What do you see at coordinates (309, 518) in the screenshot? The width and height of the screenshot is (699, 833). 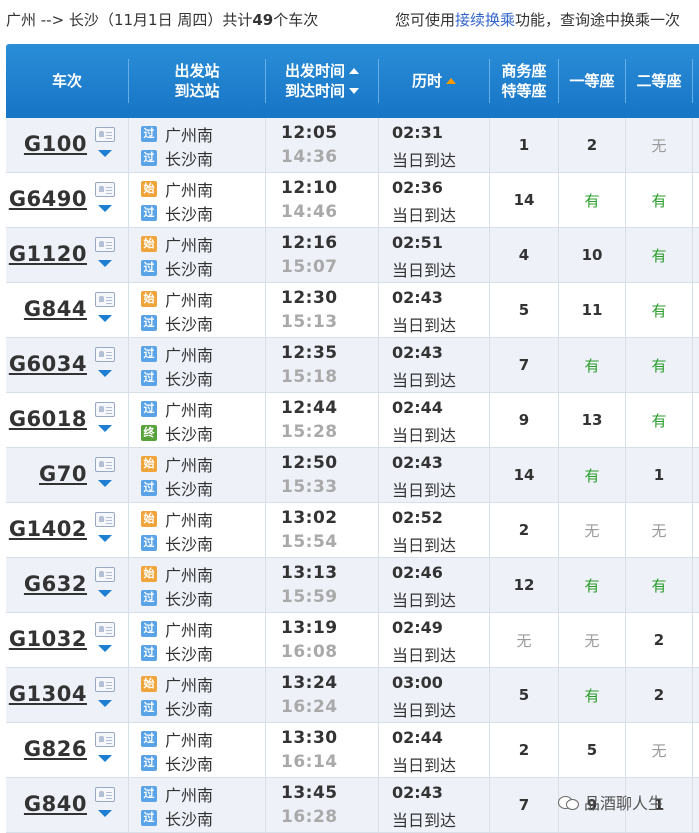 I see `departure-time: 13:02` at bounding box center [309, 518].